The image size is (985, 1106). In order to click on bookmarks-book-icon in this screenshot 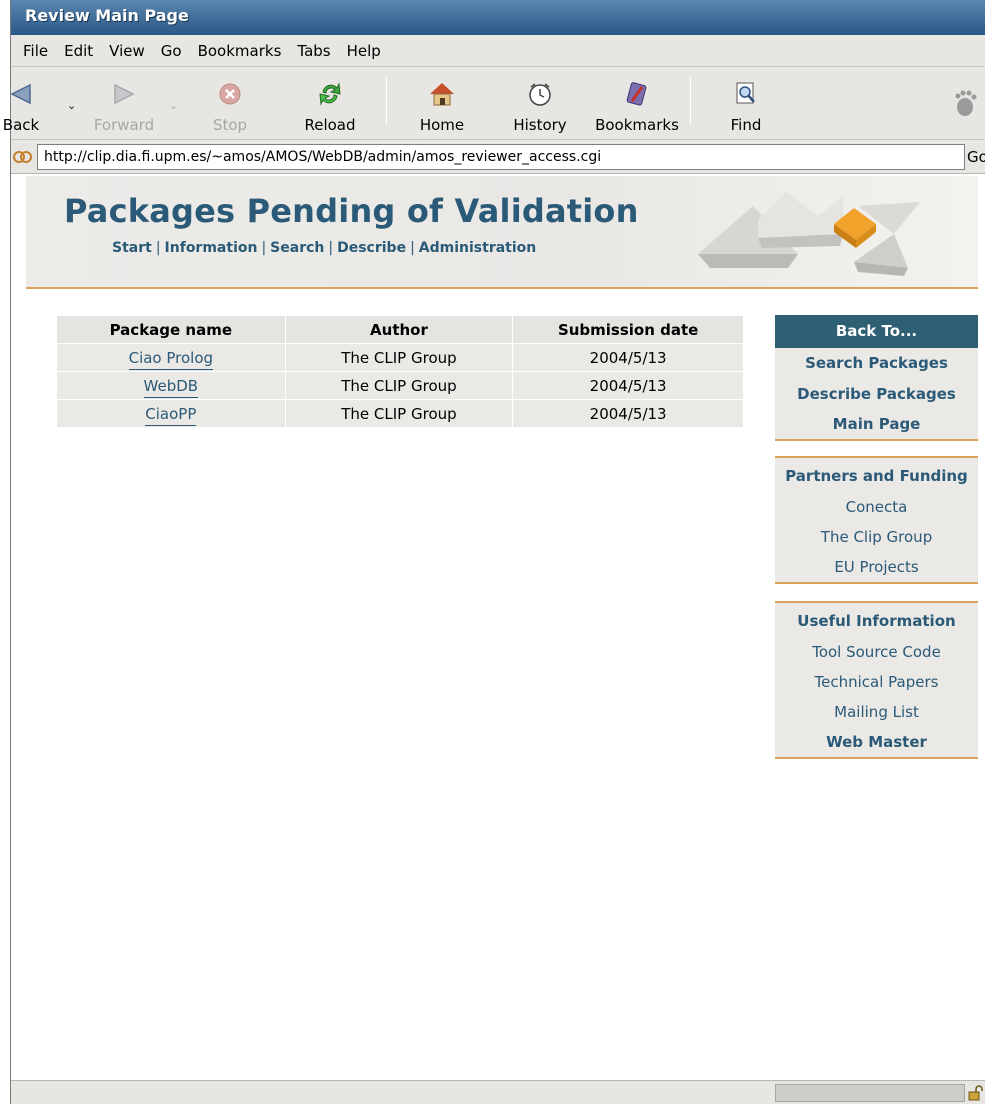, I will do `click(637, 94)`.